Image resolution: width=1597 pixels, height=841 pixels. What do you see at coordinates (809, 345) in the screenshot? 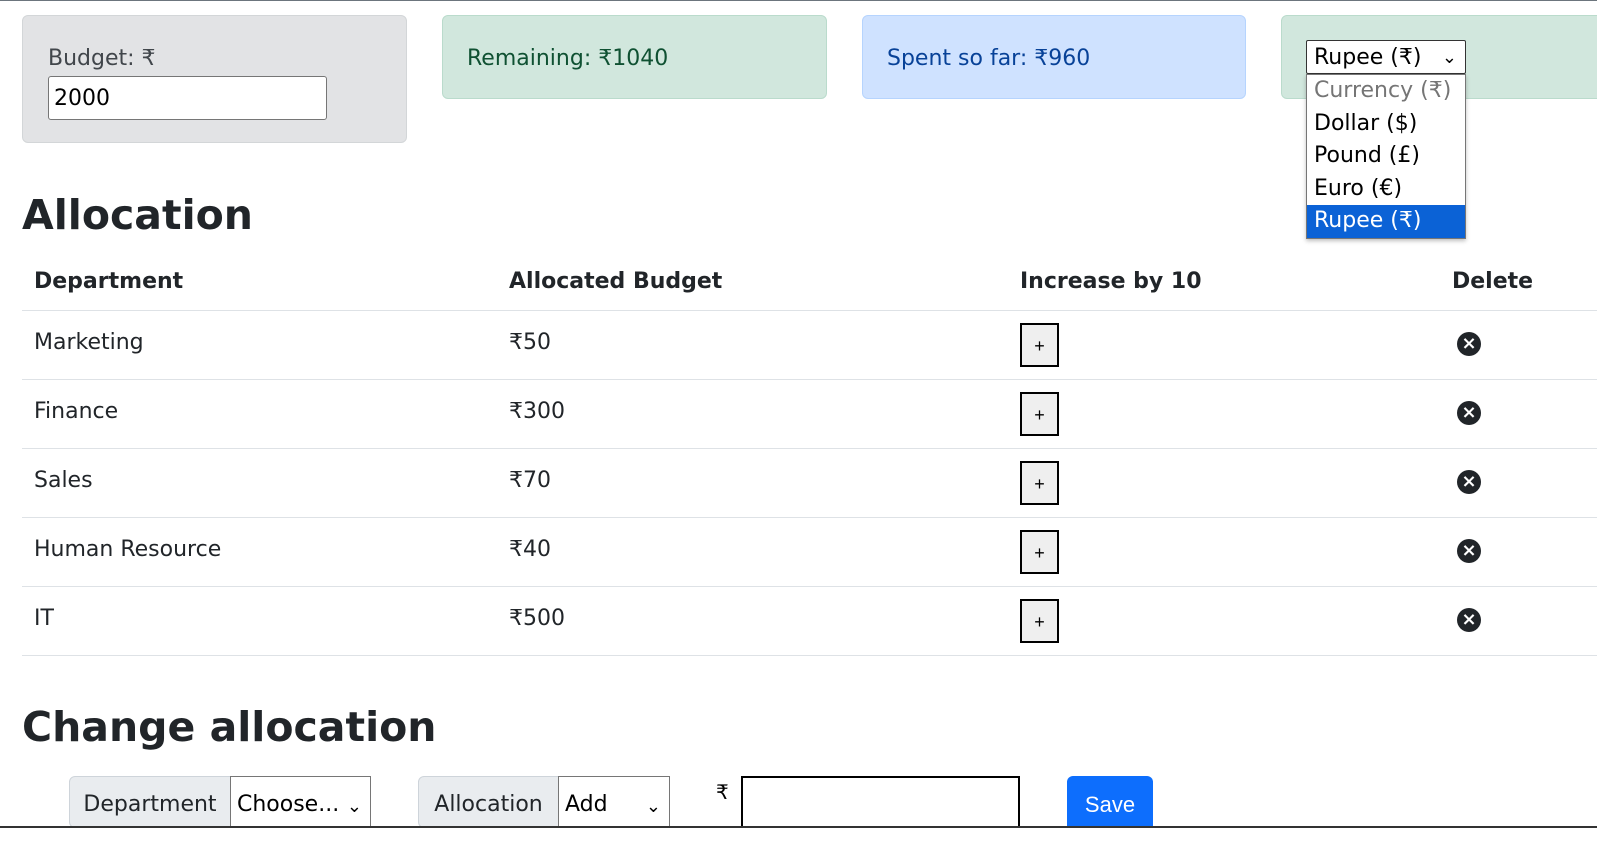
I see `table-row: Marketing ₹50 + ×` at bounding box center [809, 345].